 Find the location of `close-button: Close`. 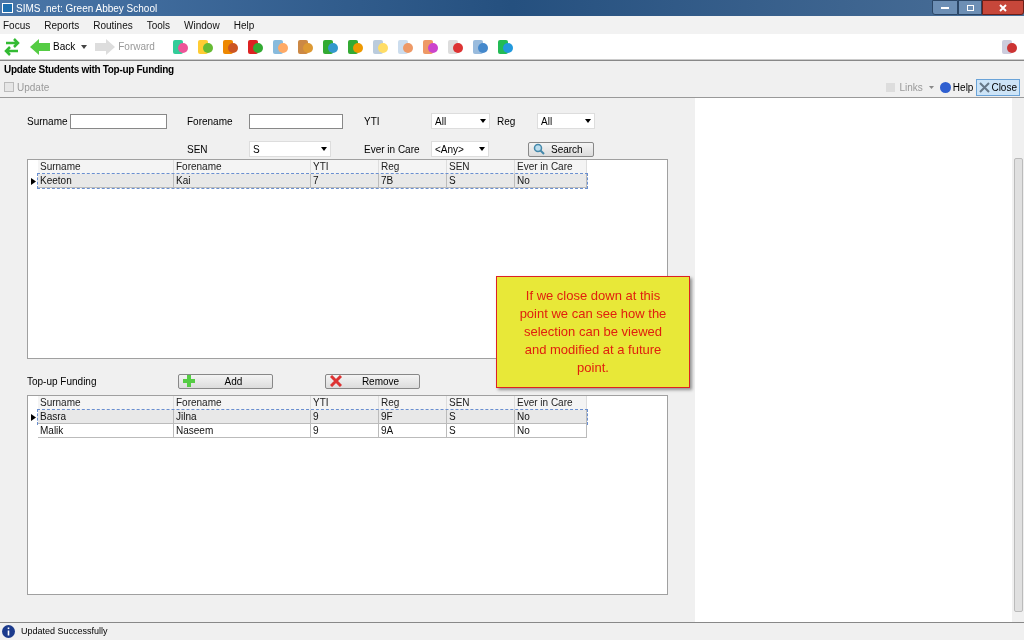

close-button: Close is located at coordinates (998, 87).